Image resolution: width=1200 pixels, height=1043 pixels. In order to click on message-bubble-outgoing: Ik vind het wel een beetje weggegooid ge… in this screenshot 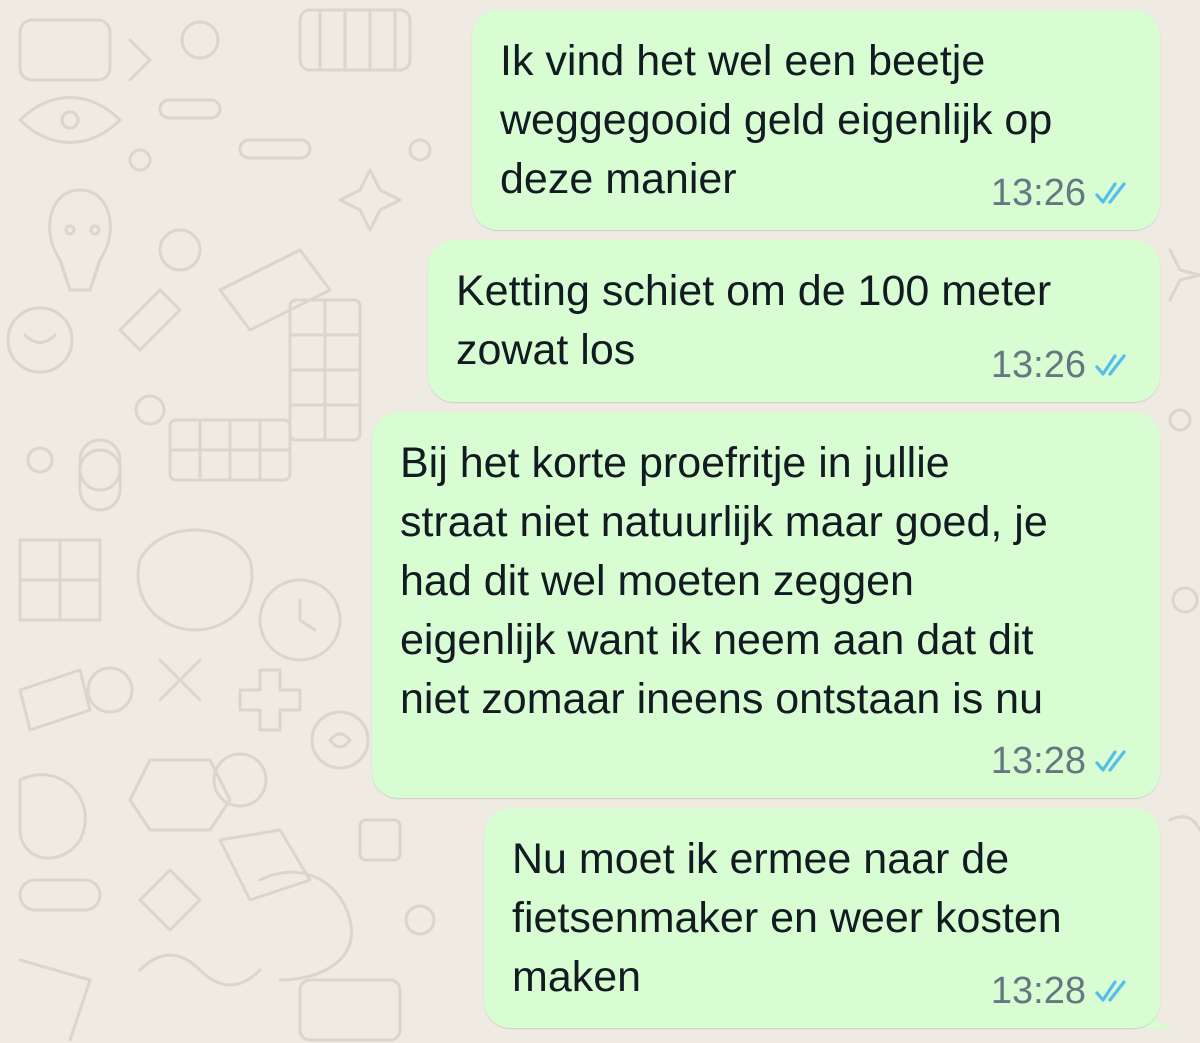, I will do `click(816, 120)`.